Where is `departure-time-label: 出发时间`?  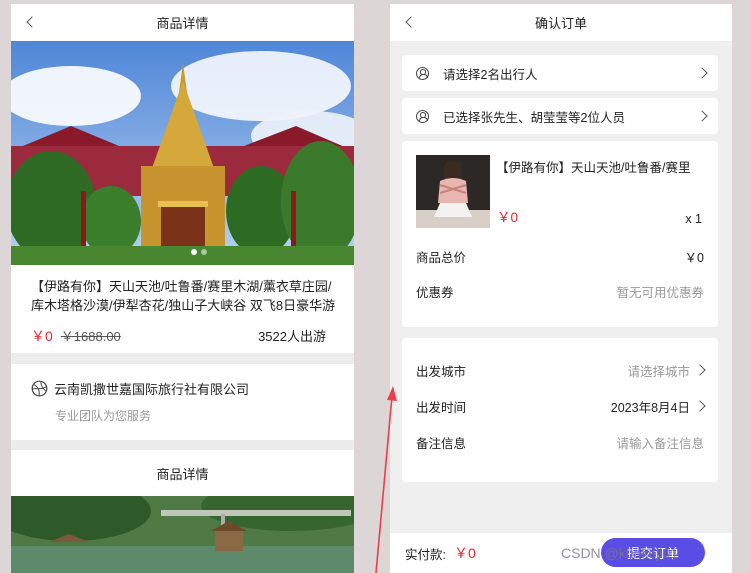 departure-time-label: 出发时间 is located at coordinates (441, 407).